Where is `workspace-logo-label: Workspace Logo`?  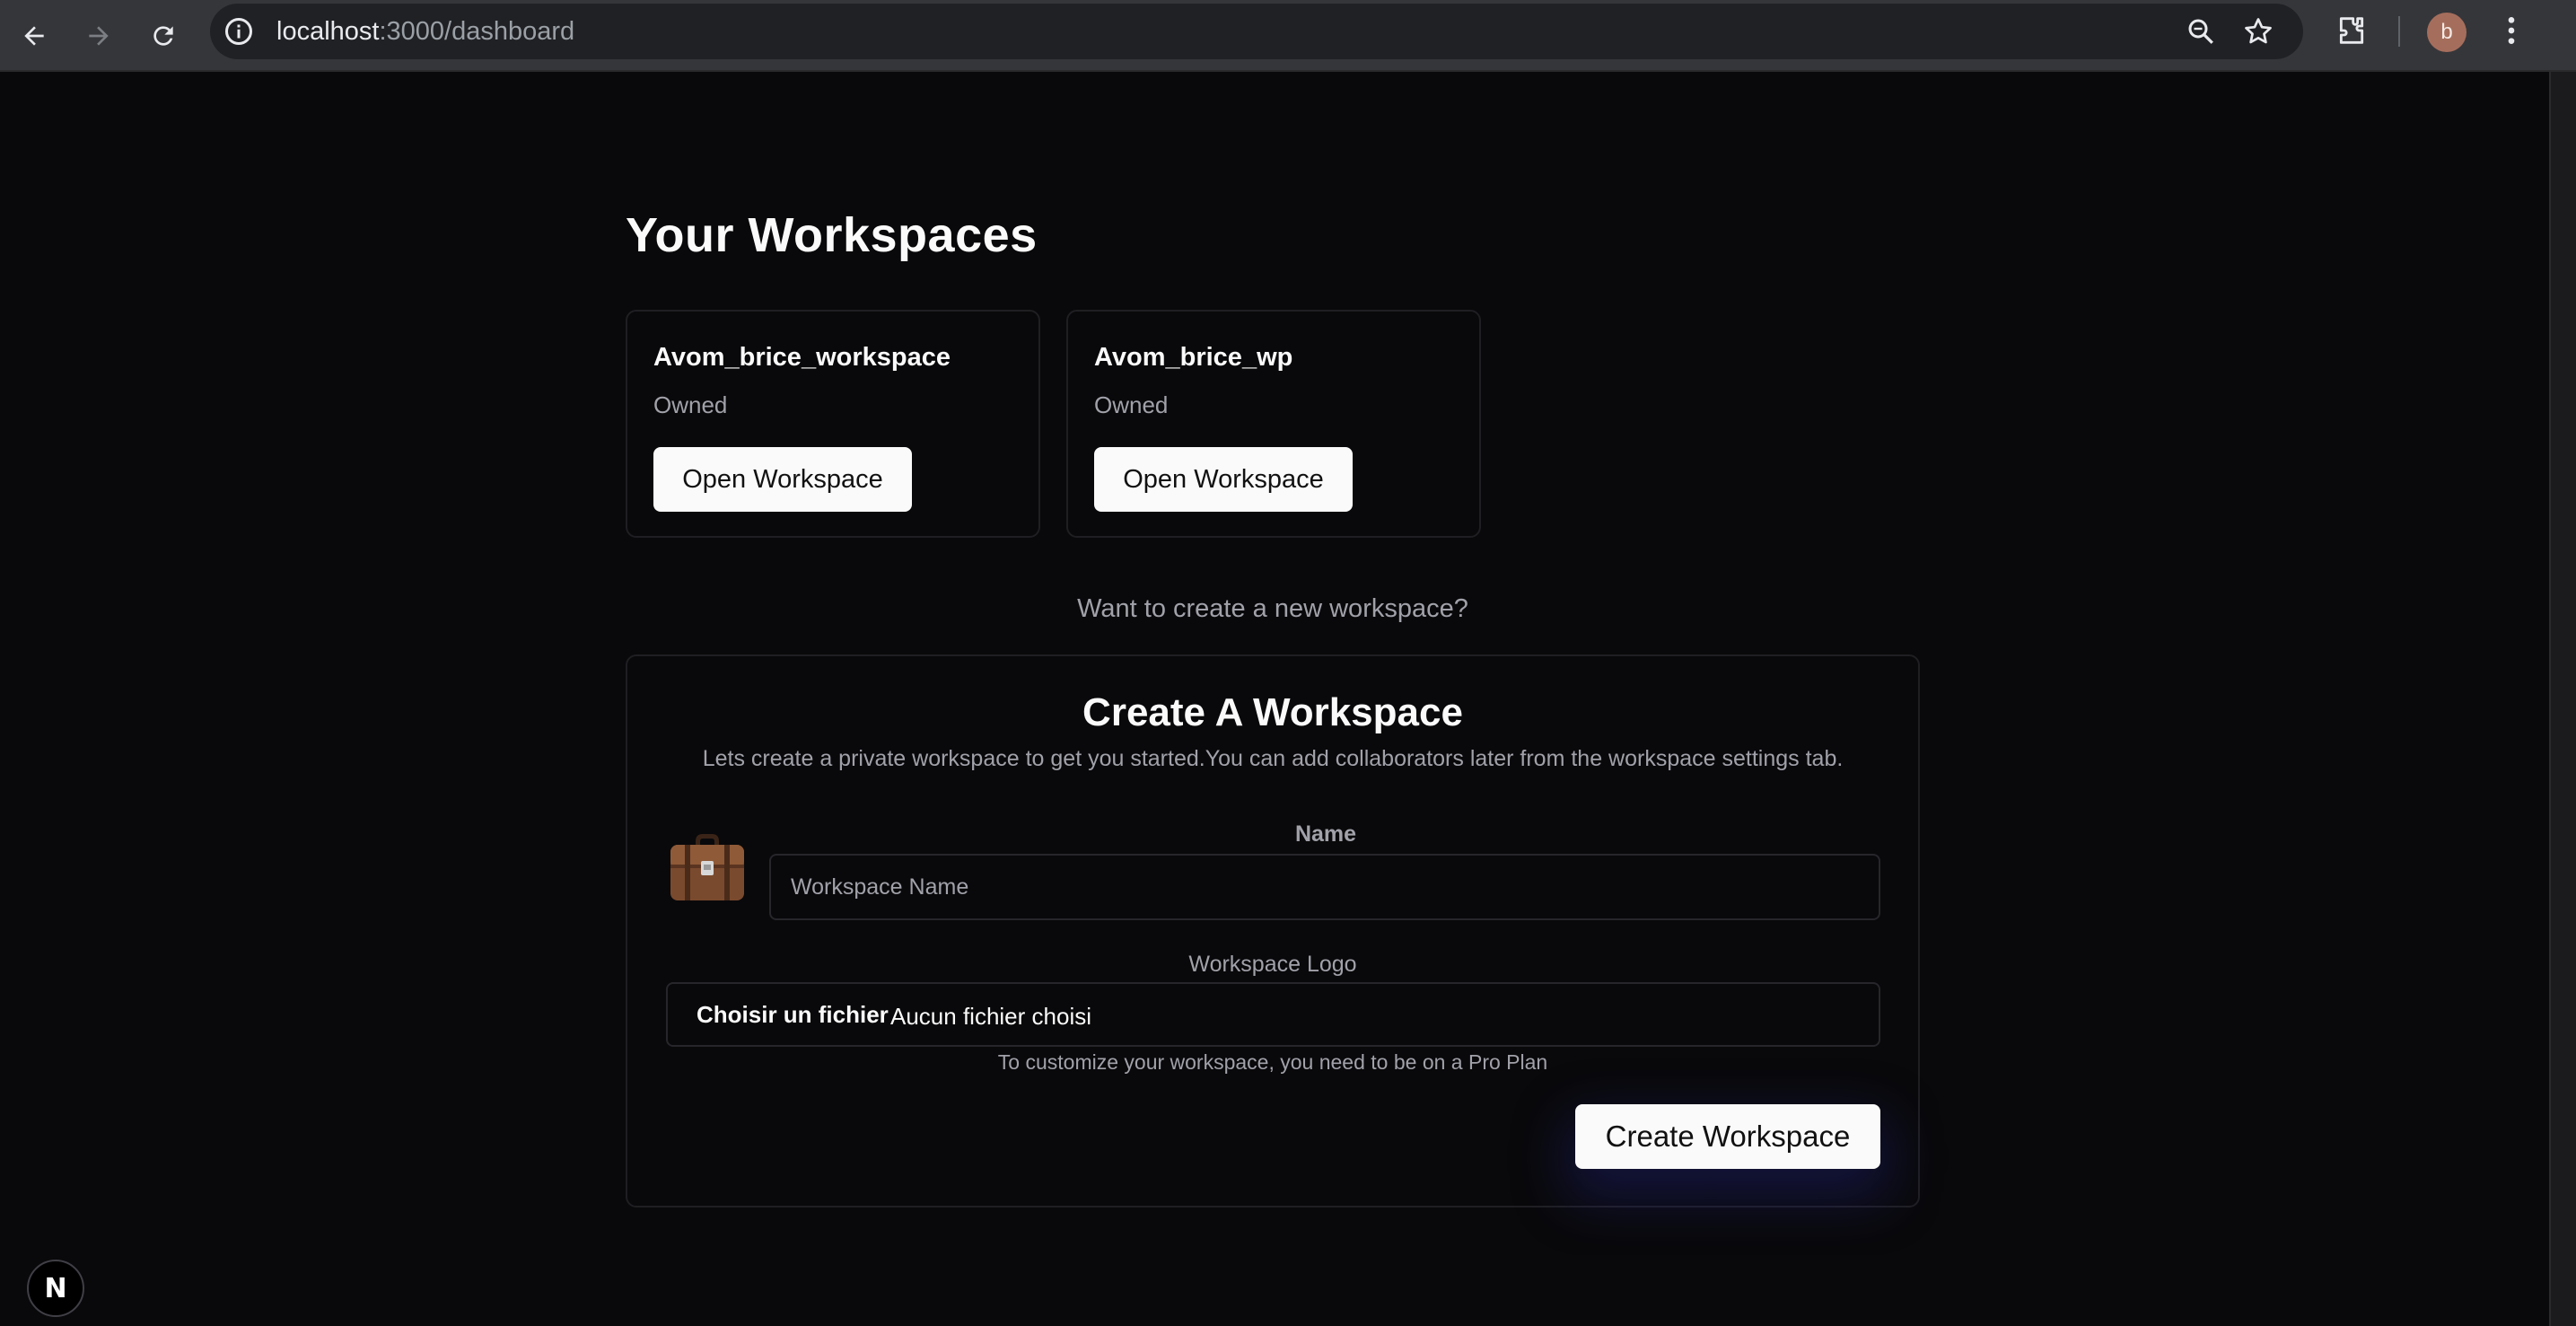
workspace-logo-label: Workspace Logo is located at coordinates (1272, 964).